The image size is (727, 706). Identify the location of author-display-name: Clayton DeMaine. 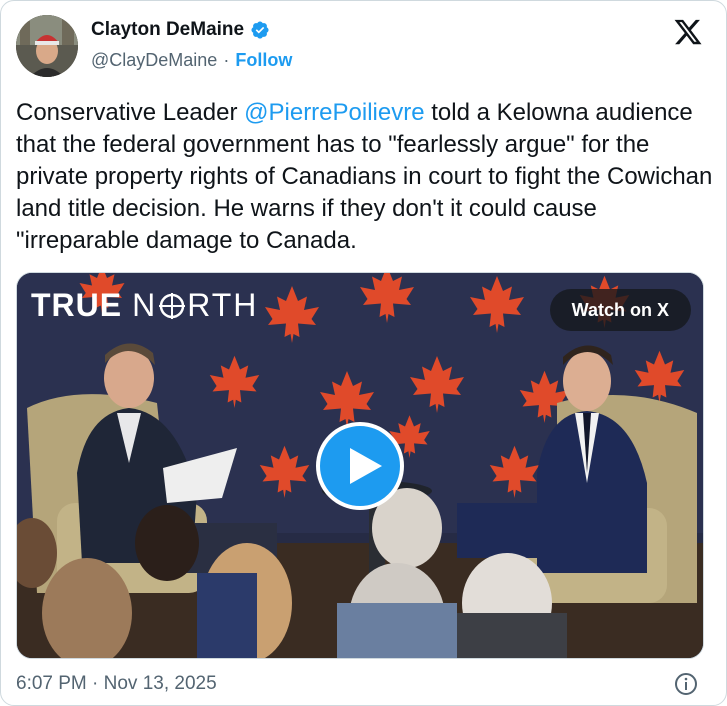
(167, 30).